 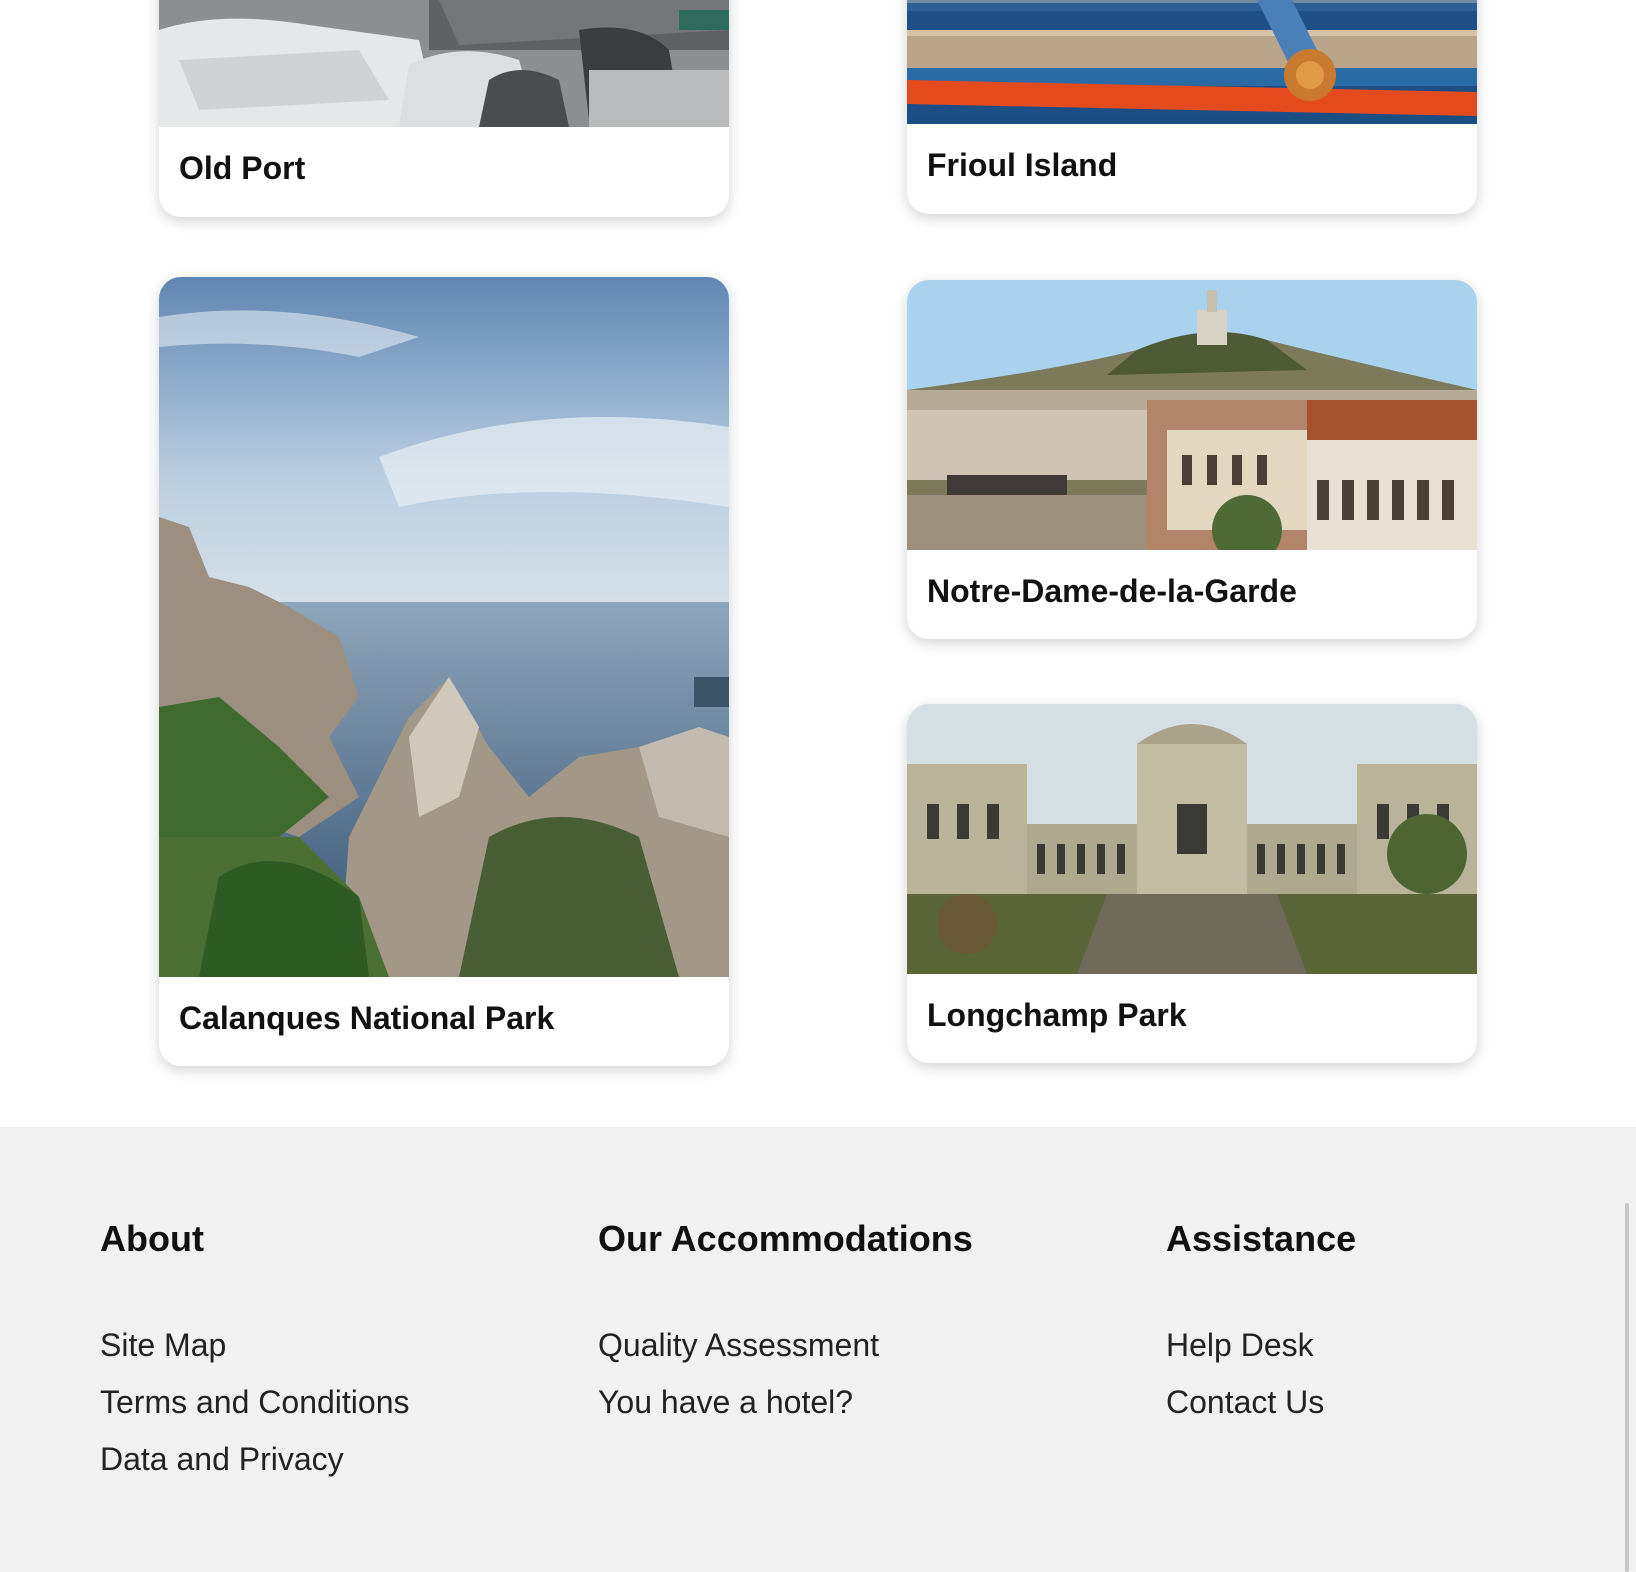 I want to click on footer-link-help-desk: Help Desk, so click(x=1261, y=1345).